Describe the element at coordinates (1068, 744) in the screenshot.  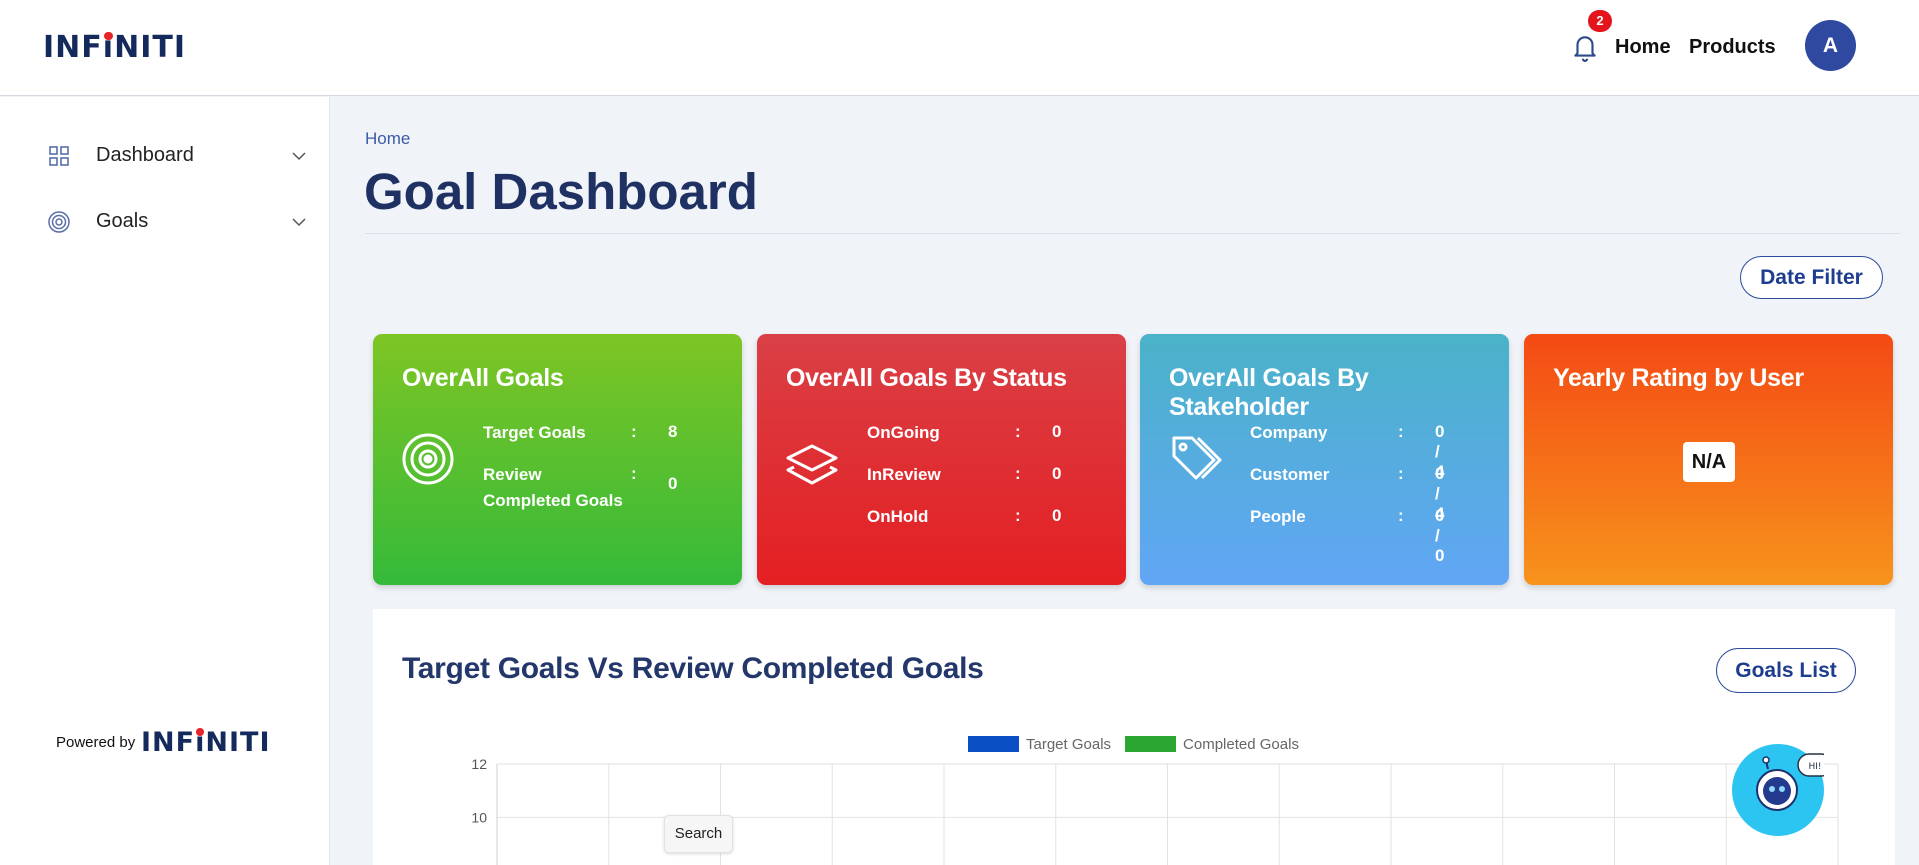
I see `legend-label: Target Goals` at that location.